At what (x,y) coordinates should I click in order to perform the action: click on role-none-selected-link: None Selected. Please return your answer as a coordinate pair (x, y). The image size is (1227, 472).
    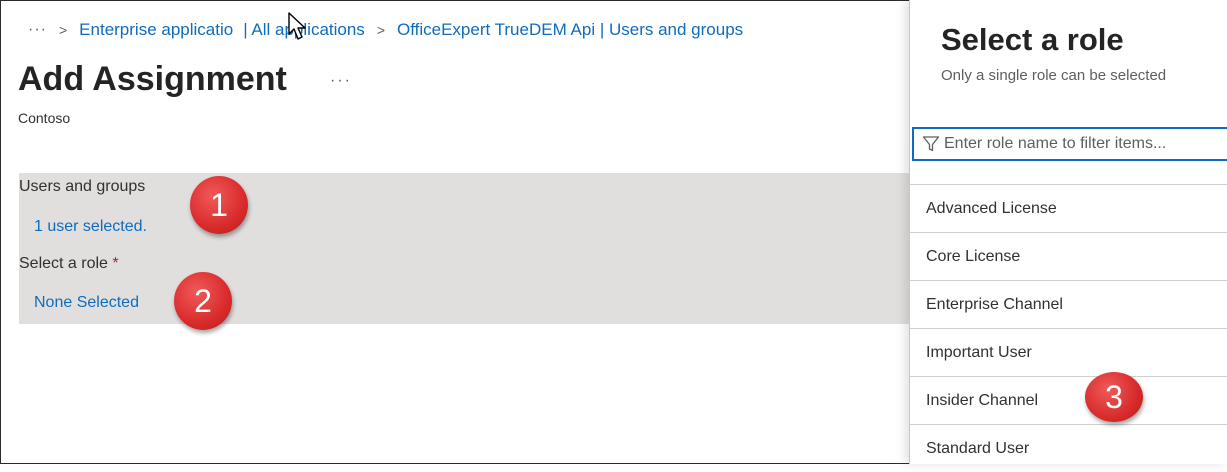
    Looking at the image, I should click on (86, 303).